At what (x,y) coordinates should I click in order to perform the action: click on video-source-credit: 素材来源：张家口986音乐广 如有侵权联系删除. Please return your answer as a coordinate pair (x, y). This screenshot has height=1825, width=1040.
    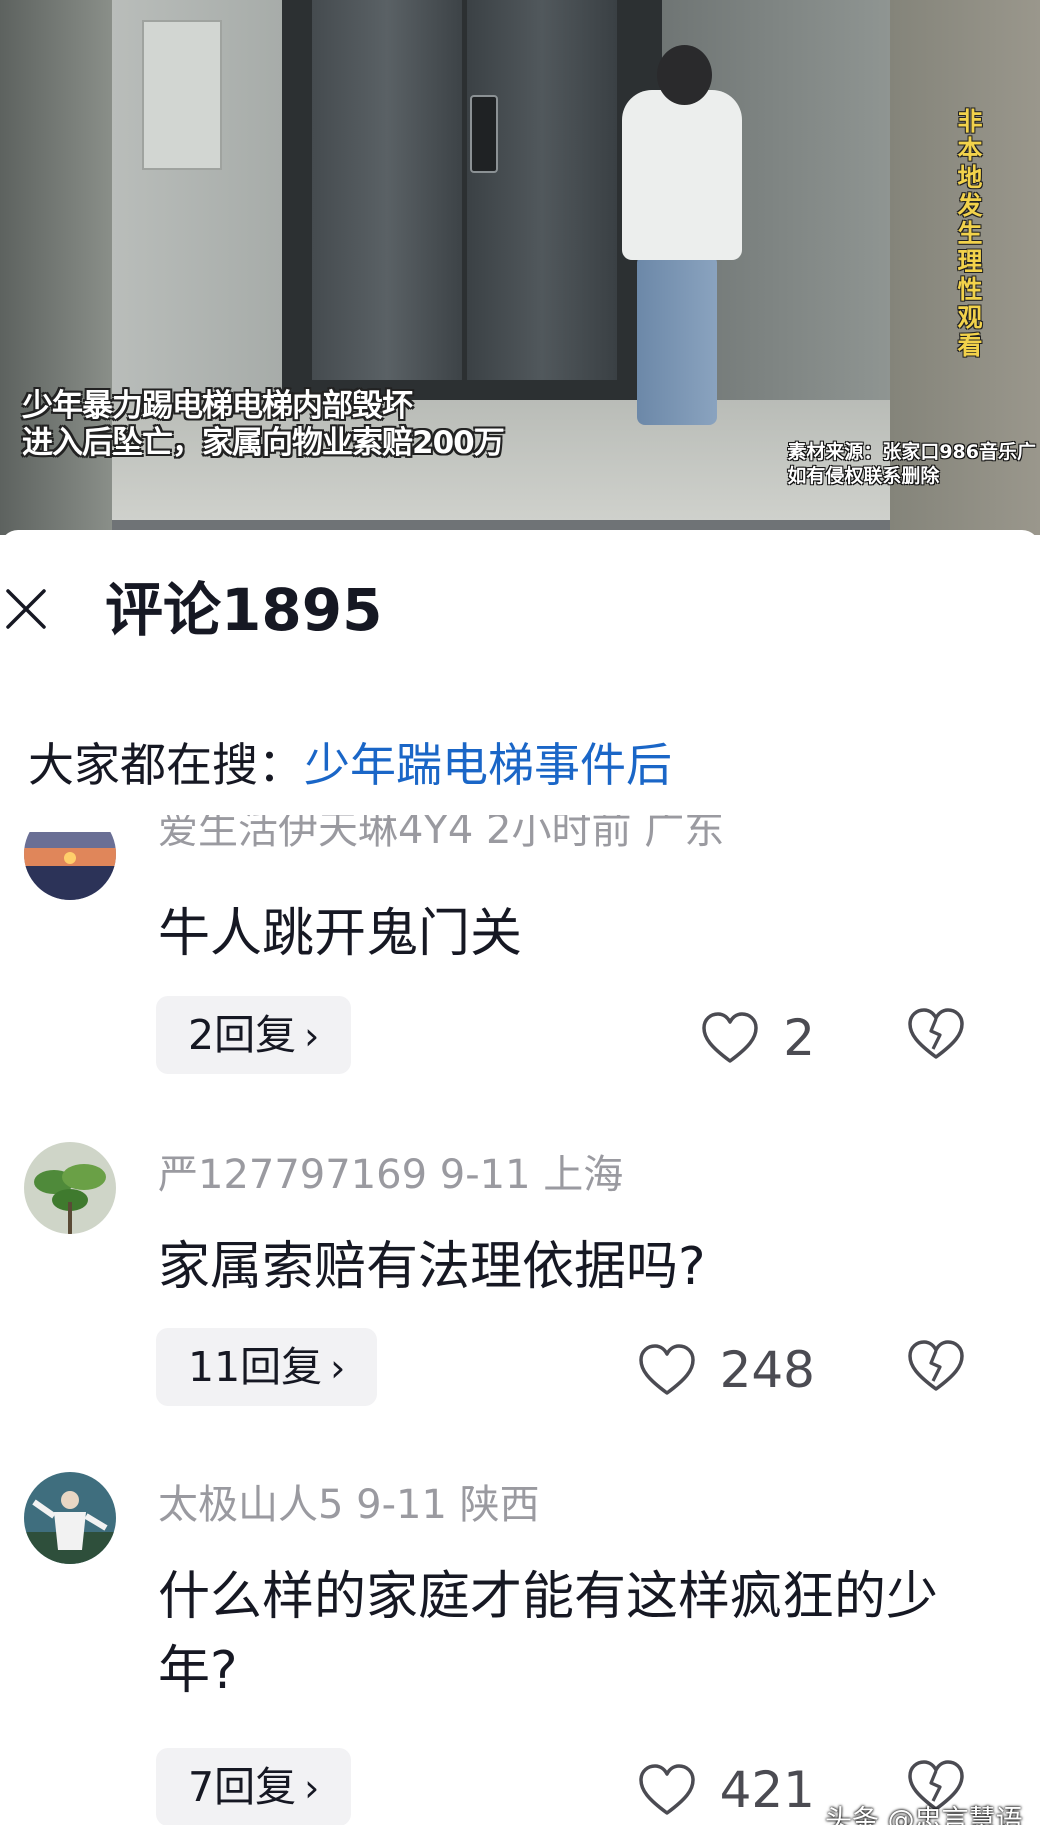
    Looking at the image, I should click on (911, 464).